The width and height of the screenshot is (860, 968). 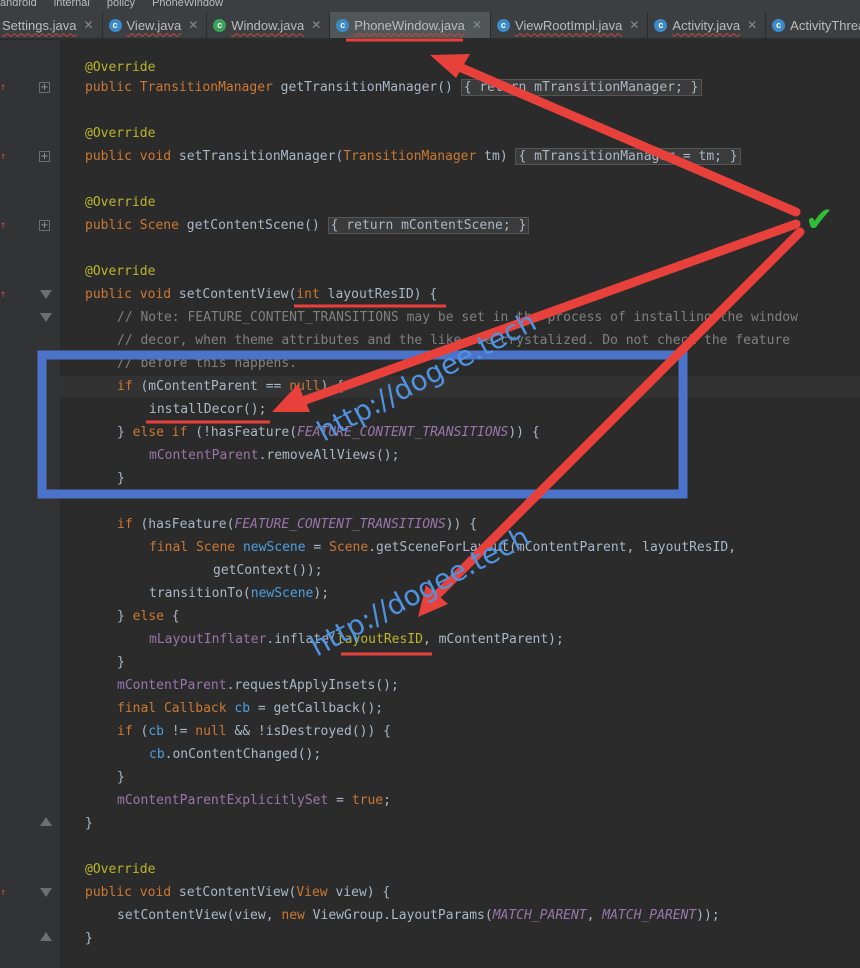 What do you see at coordinates (254, 800) in the screenshot?
I see `code-line: mContentParentExplicitlySet = true;` at bounding box center [254, 800].